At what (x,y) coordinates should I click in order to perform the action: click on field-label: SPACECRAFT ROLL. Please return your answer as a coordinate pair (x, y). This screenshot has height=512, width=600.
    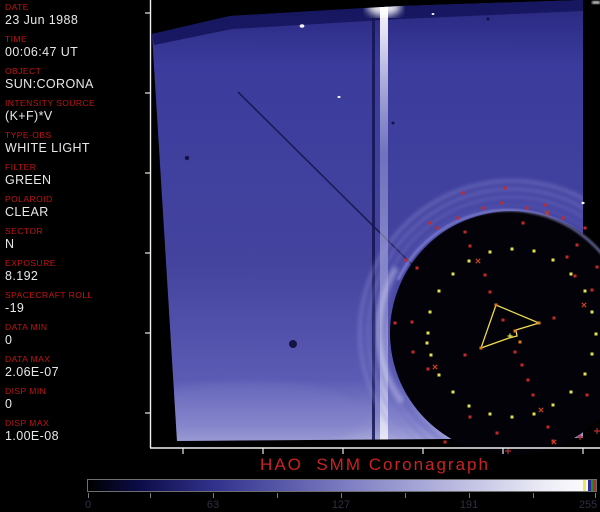
    Looking at the image, I should click on (49, 295).